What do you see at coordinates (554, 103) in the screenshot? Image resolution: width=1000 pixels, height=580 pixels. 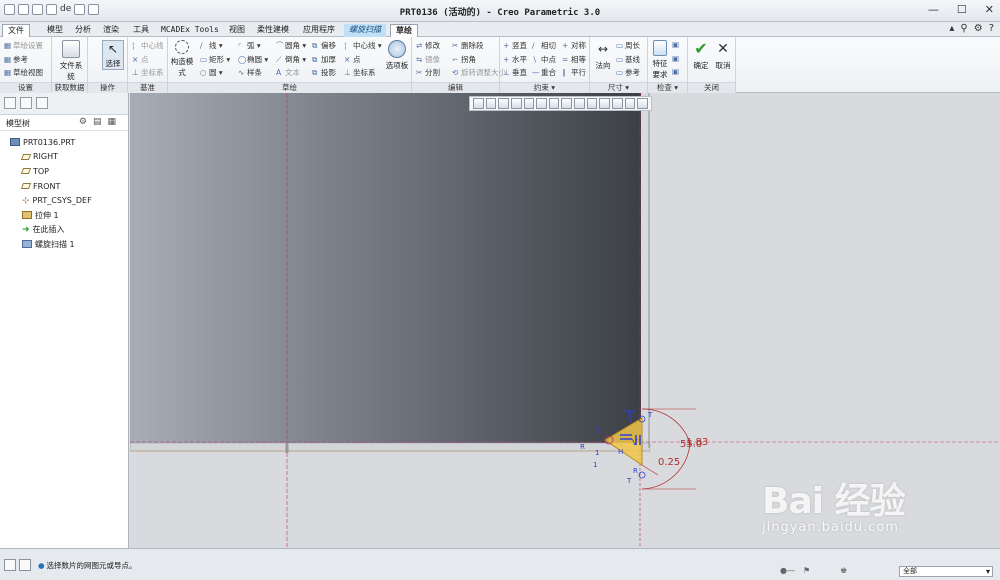 I see `view-manager-icon` at bounding box center [554, 103].